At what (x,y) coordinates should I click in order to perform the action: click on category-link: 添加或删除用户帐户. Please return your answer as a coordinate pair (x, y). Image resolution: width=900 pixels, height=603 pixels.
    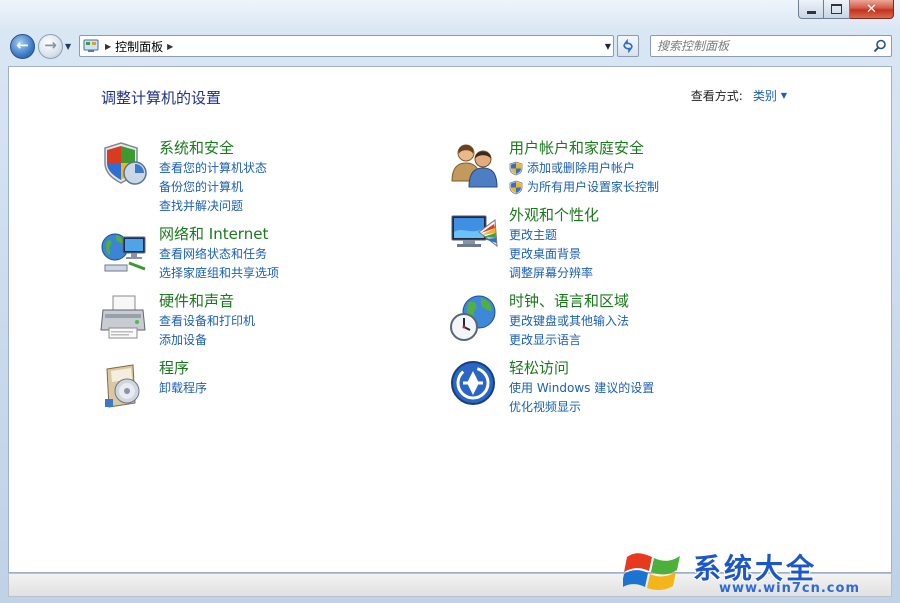
    Looking at the image, I should click on (584, 168).